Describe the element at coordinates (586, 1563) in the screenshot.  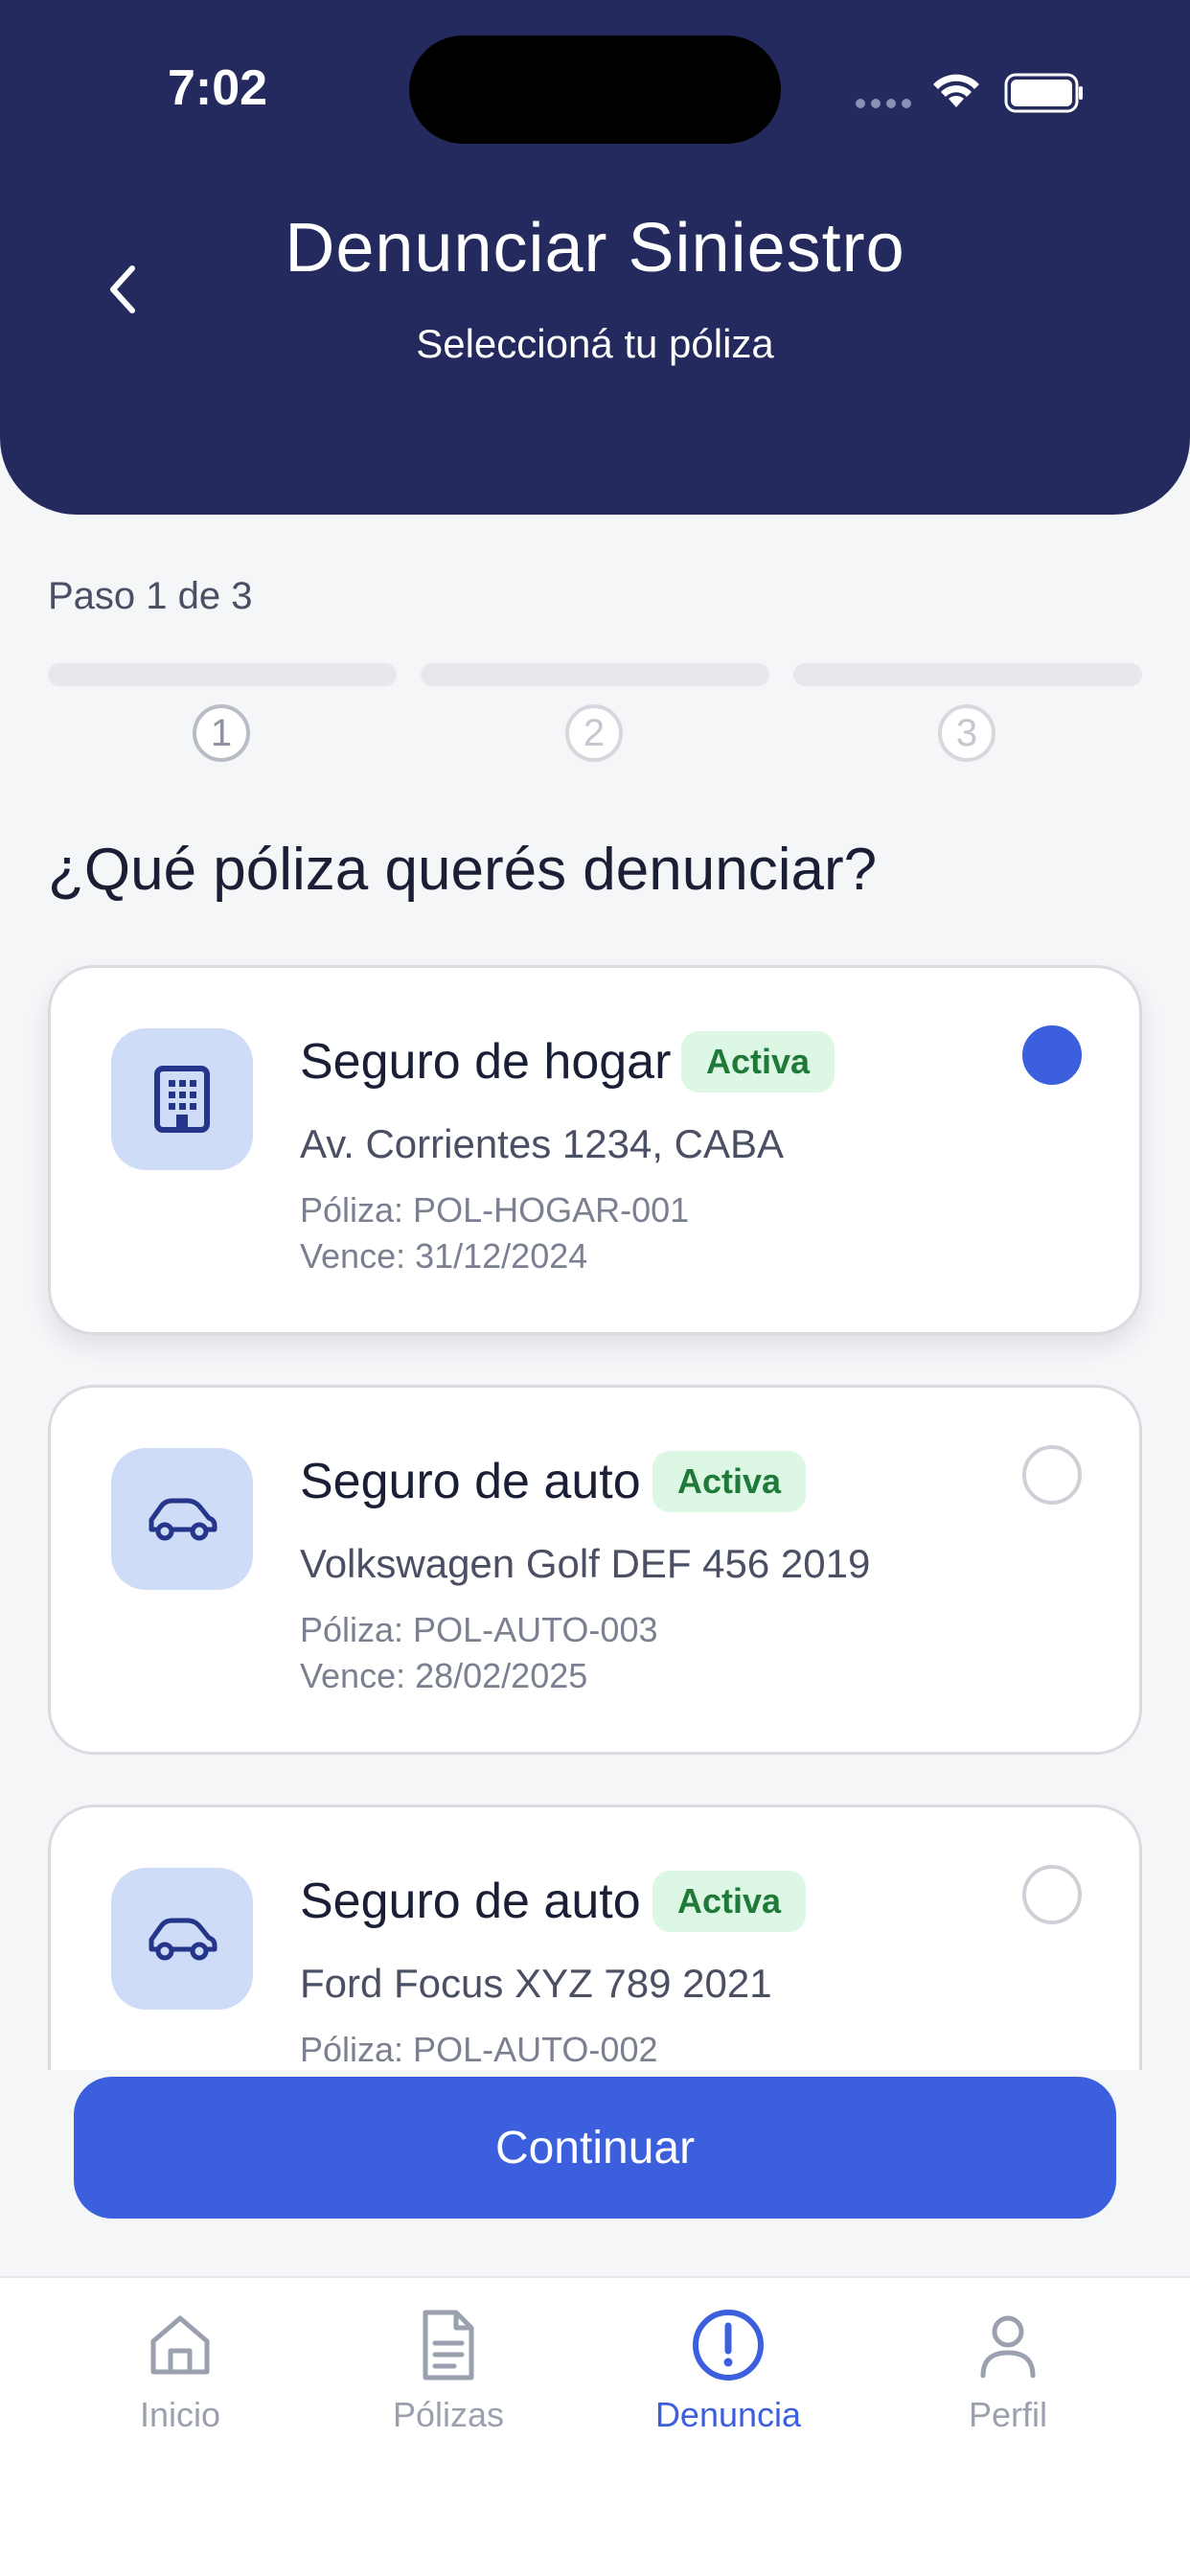
I see `policy-detail: Volkswagen Golf DEF 456 2019` at that location.